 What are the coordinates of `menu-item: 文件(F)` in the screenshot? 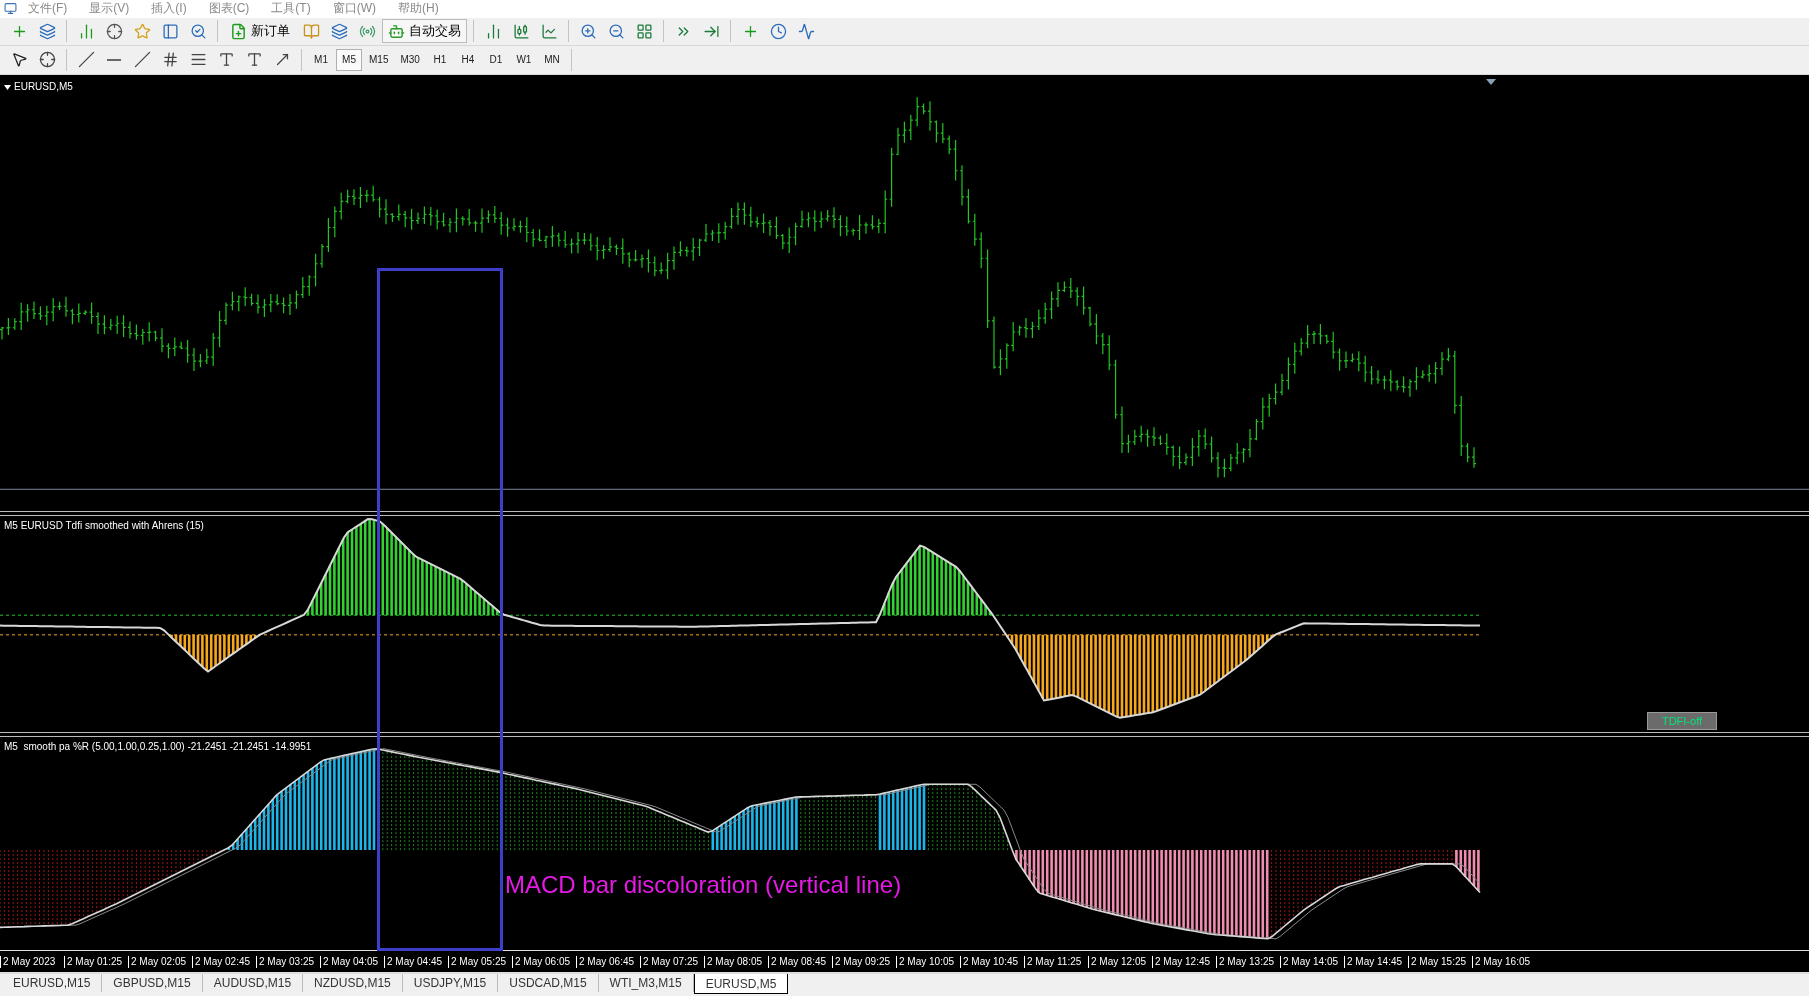 It's located at (48, 9).